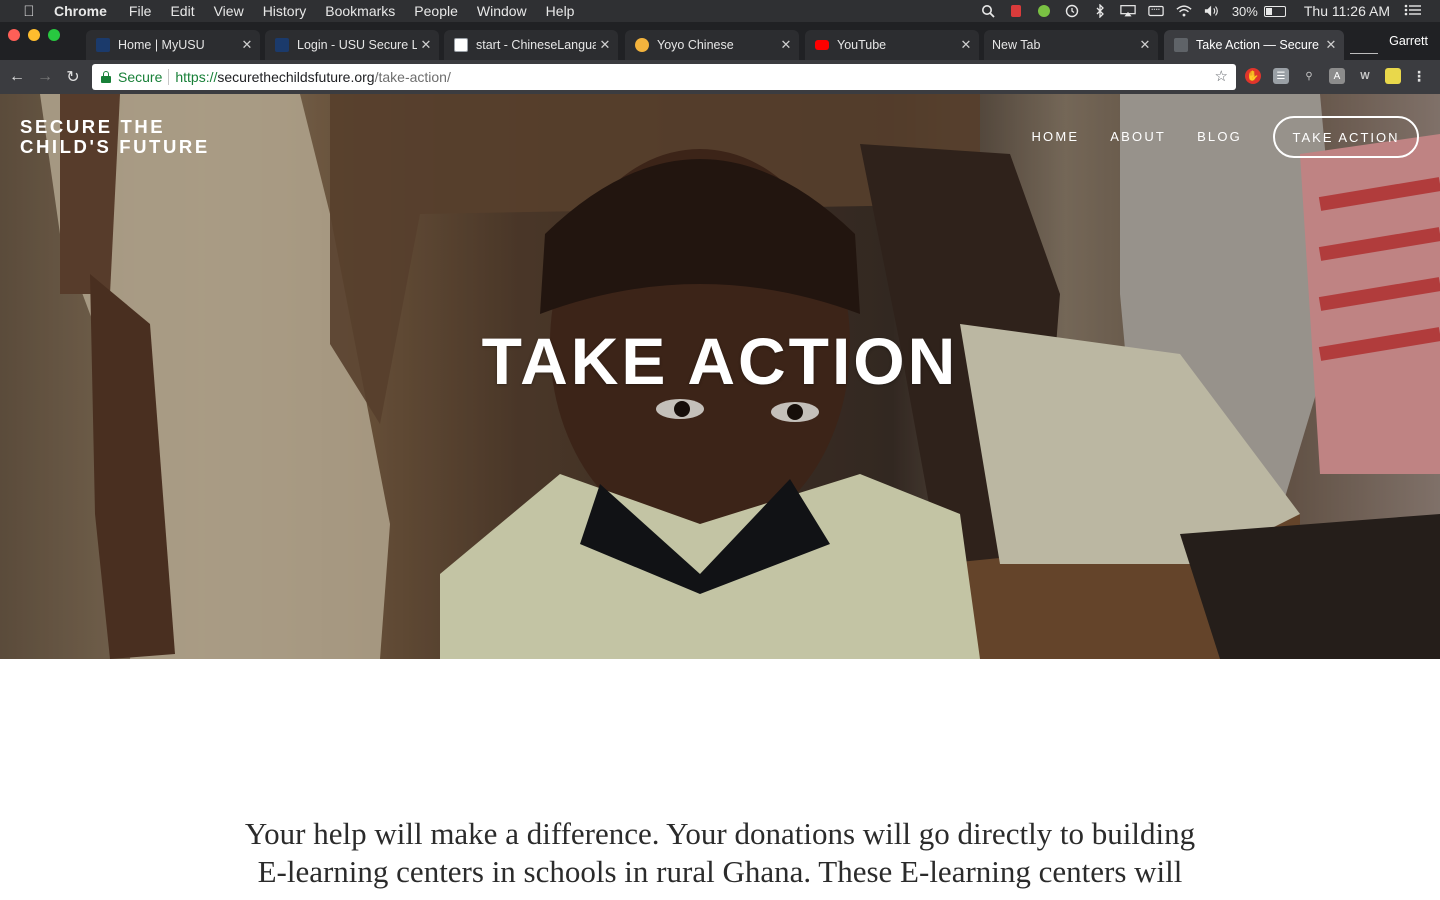  What do you see at coordinates (1281, 76) in the screenshot?
I see `chat-extension-icon: ☰` at bounding box center [1281, 76].